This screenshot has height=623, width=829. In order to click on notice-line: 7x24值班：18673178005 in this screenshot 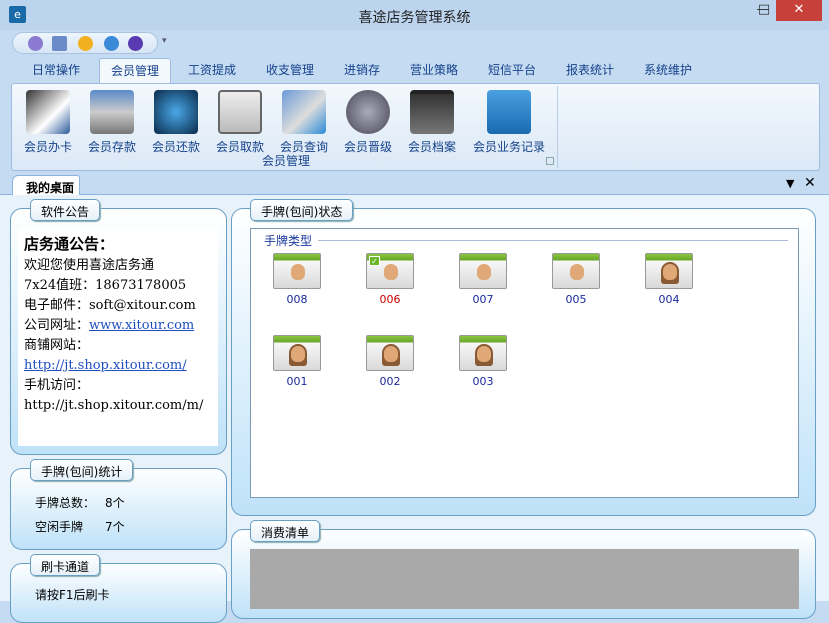, I will do `click(105, 285)`.